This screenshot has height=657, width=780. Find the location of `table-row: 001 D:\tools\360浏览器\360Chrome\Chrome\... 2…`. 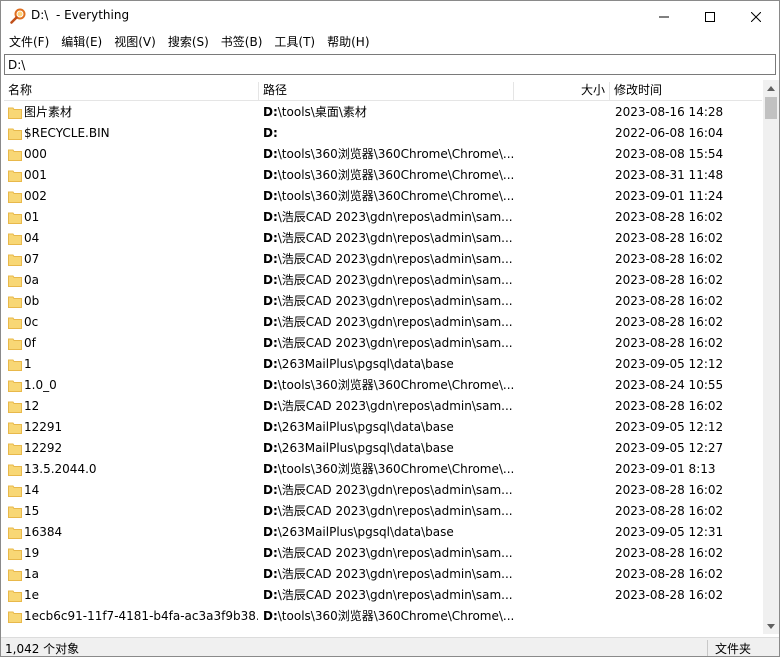

table-row: 001 D:\tools\360浏览器\360Chrome\Chrome\... 2… is located at coordinates (383, 175).